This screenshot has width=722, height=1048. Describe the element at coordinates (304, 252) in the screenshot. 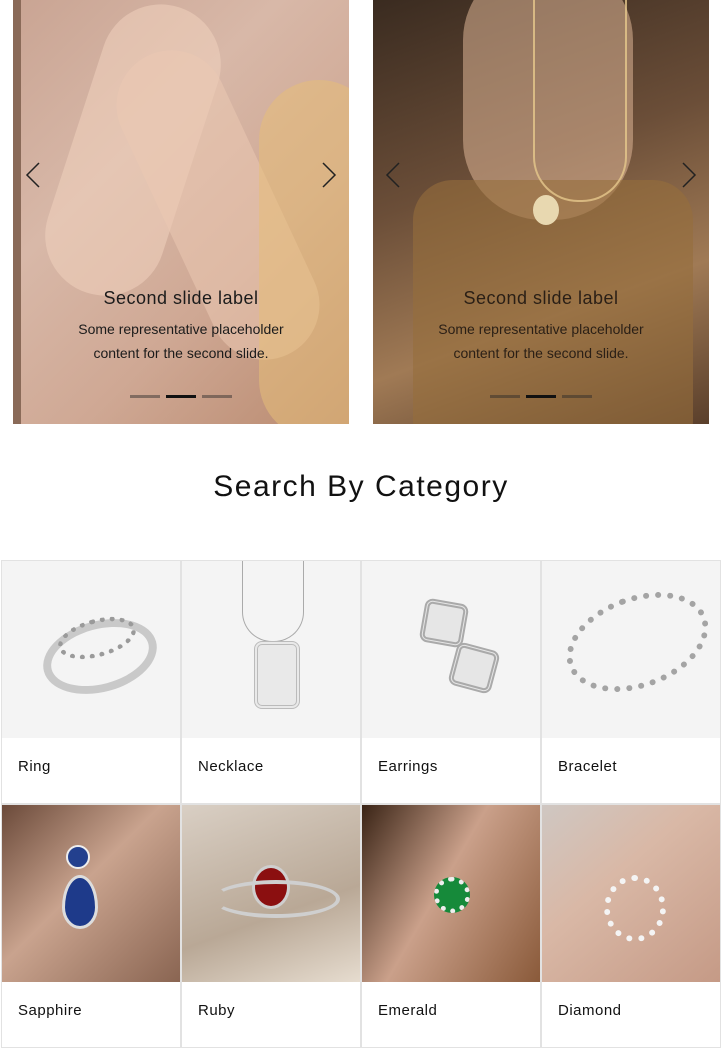

I see `slide-image-hair` at that location.